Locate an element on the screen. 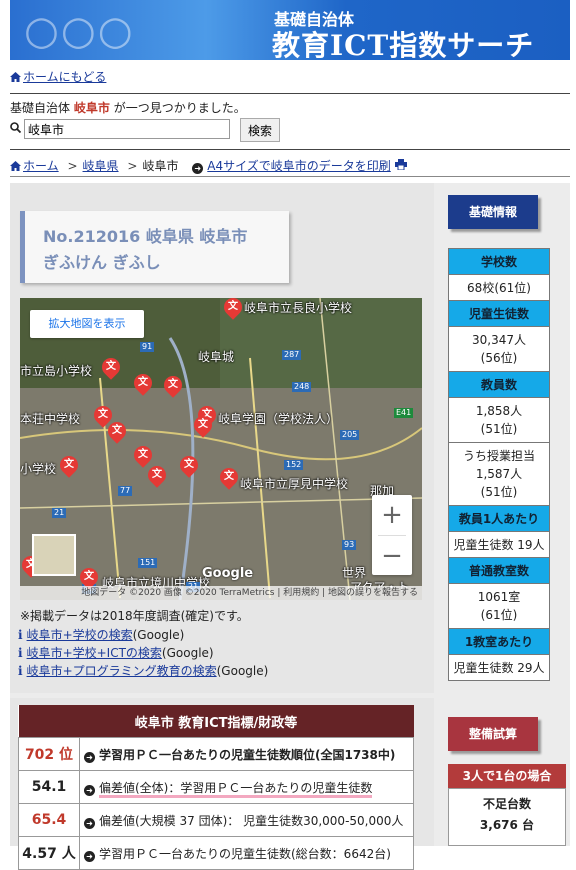 The width and height of the screenshot is (576, 870). google-search-link-row: i 岐阜市+学校の検索(Google) is located at coordinates (101, 635).